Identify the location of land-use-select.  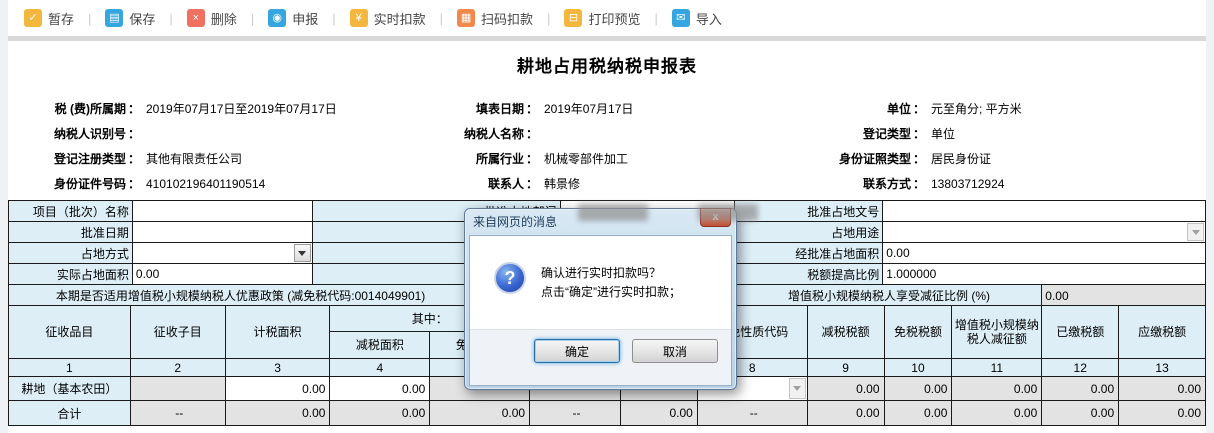
(1044, 232).